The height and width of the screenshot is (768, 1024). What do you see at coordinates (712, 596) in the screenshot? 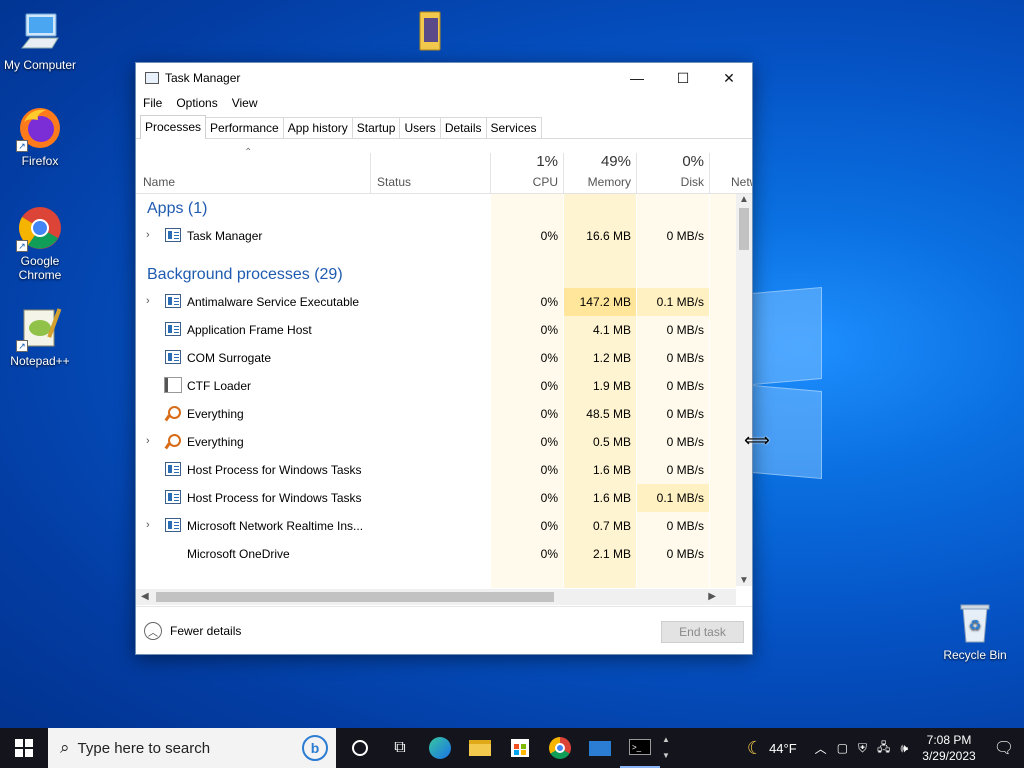
I see `scroll-right-arrow: ▶` at bounding box center [712, 596].